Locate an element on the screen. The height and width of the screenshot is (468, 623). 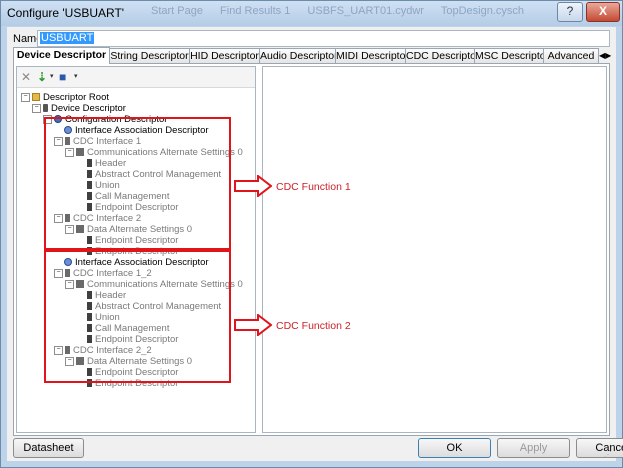
resize-grip-icon: ⋰ is located at coordinates (609, 455).